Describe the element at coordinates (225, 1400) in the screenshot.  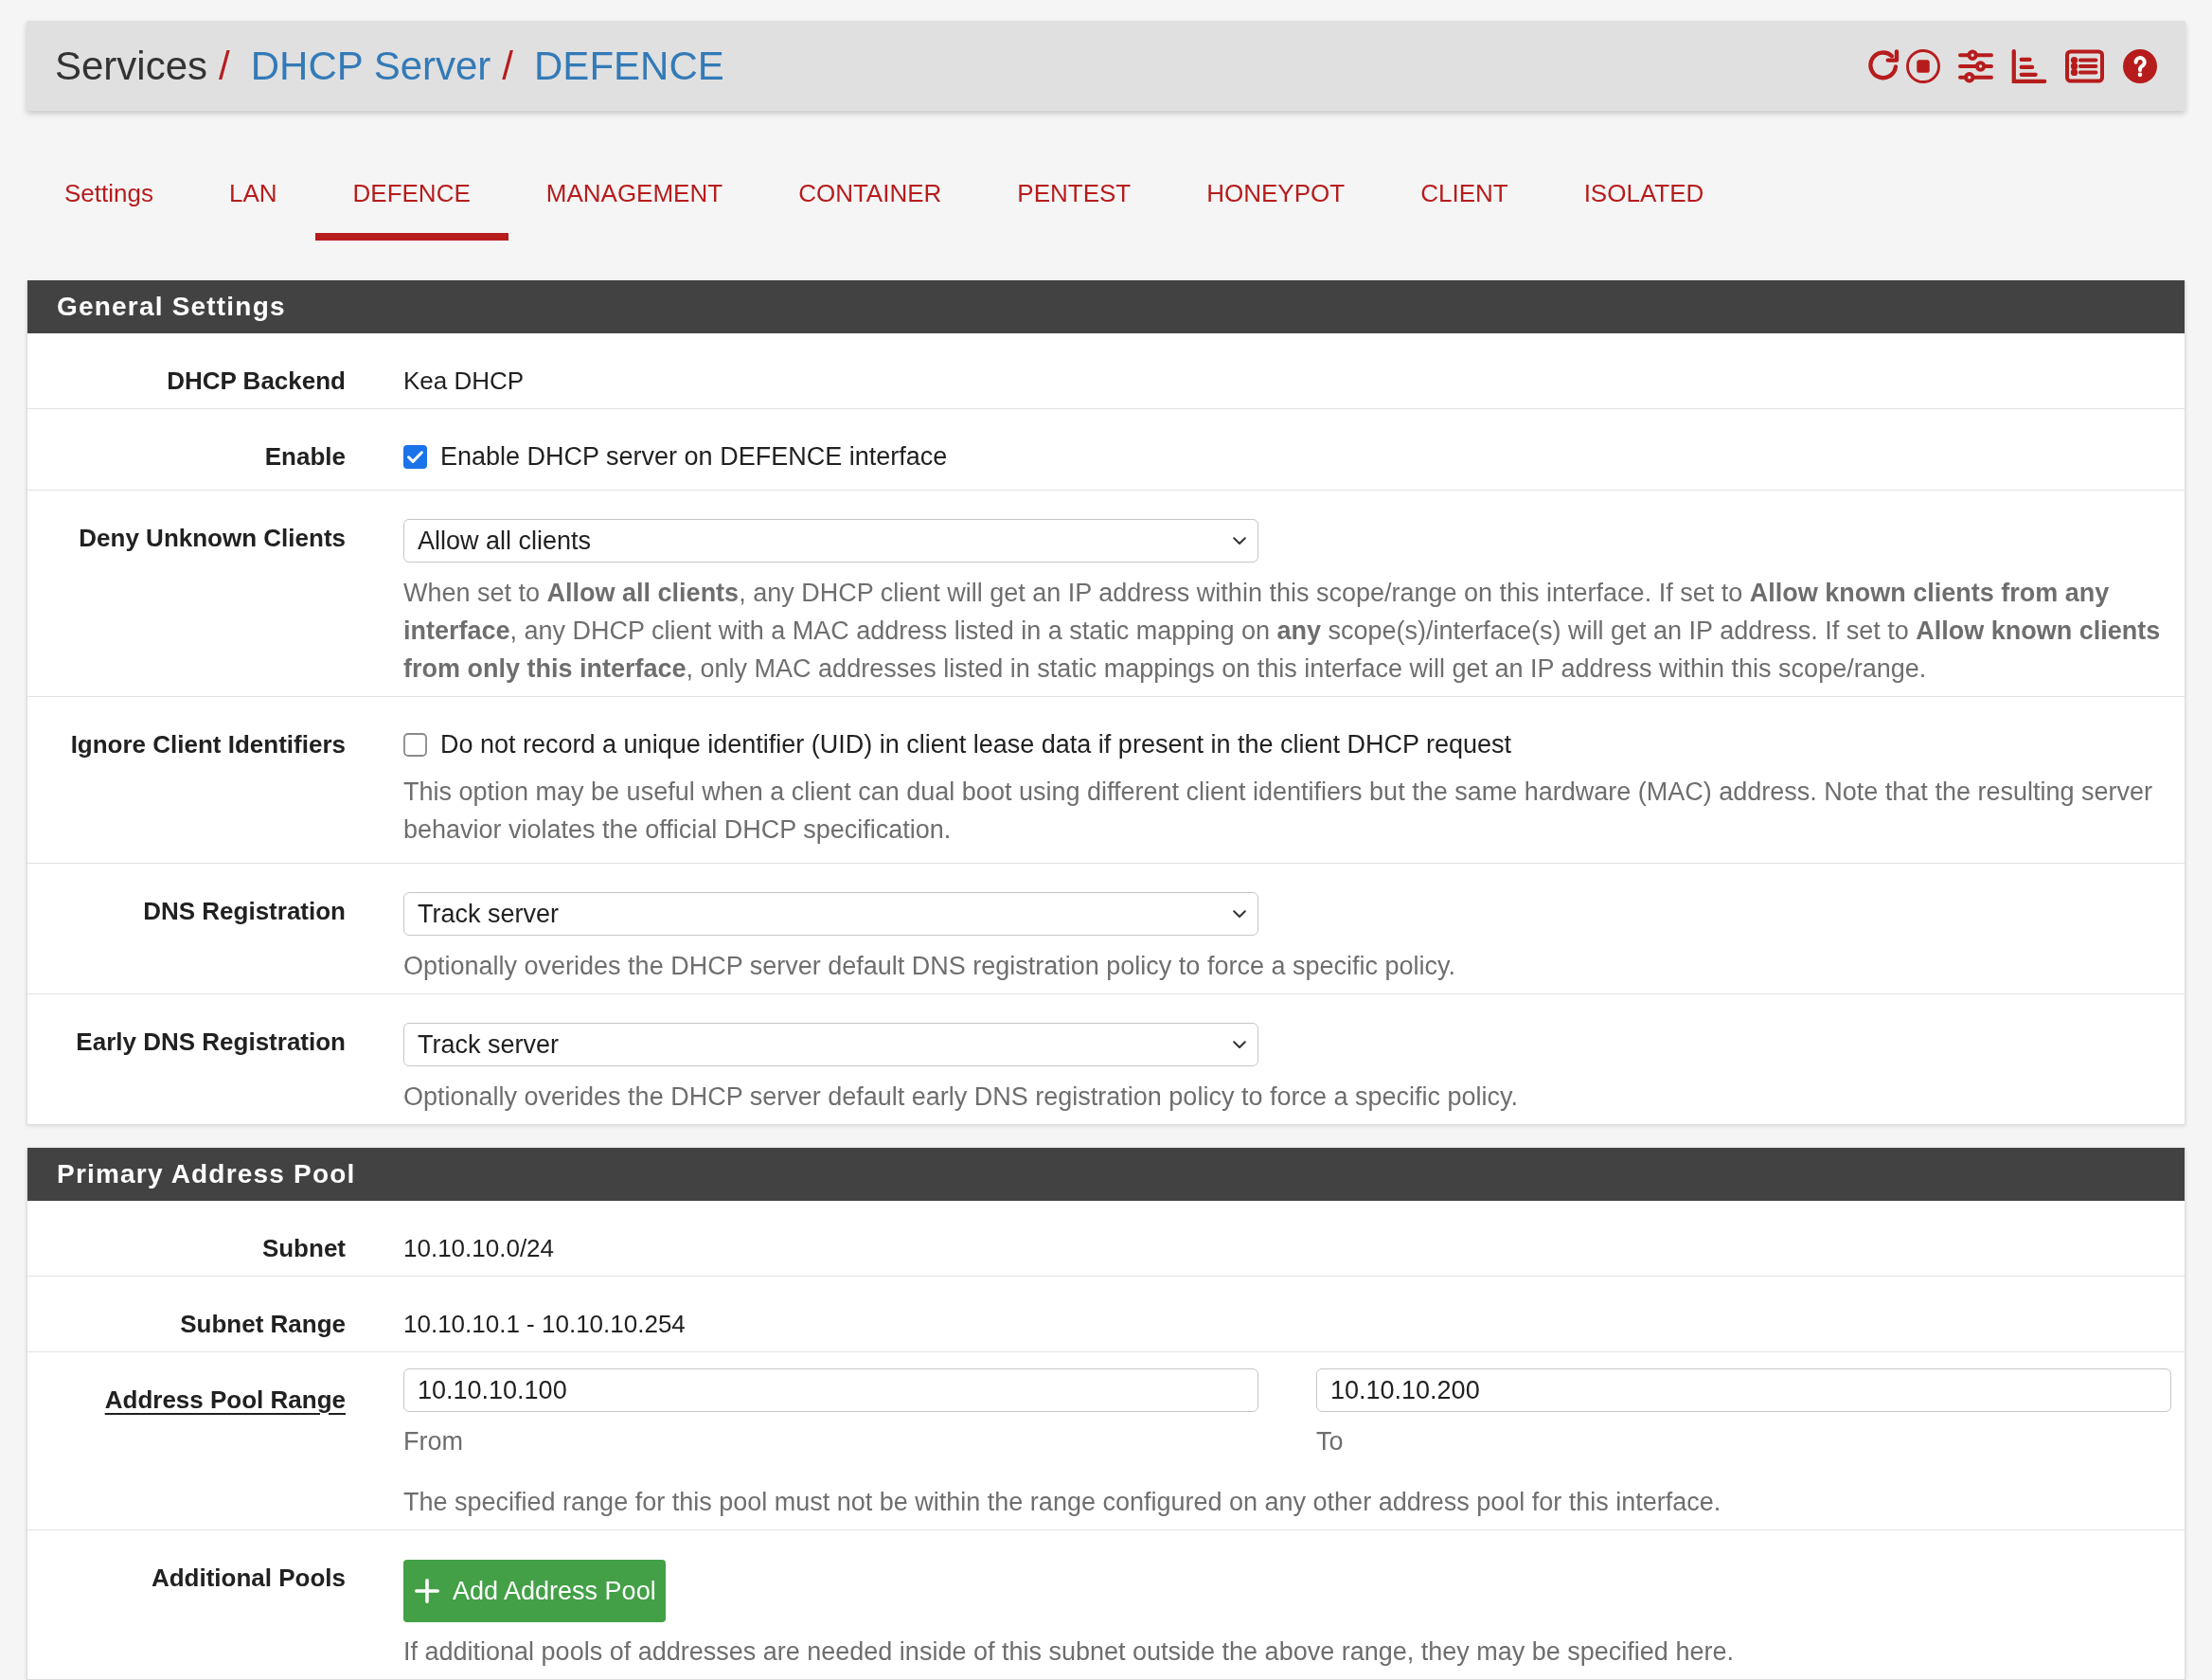
I see `field-label-link: Address Pool Range` at that location.